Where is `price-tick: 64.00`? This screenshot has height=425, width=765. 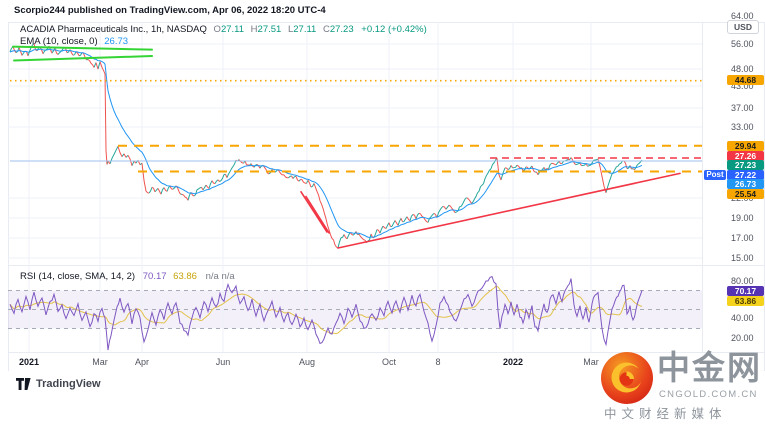 price-tick: 64.00 is located at coordinates (742, 16).